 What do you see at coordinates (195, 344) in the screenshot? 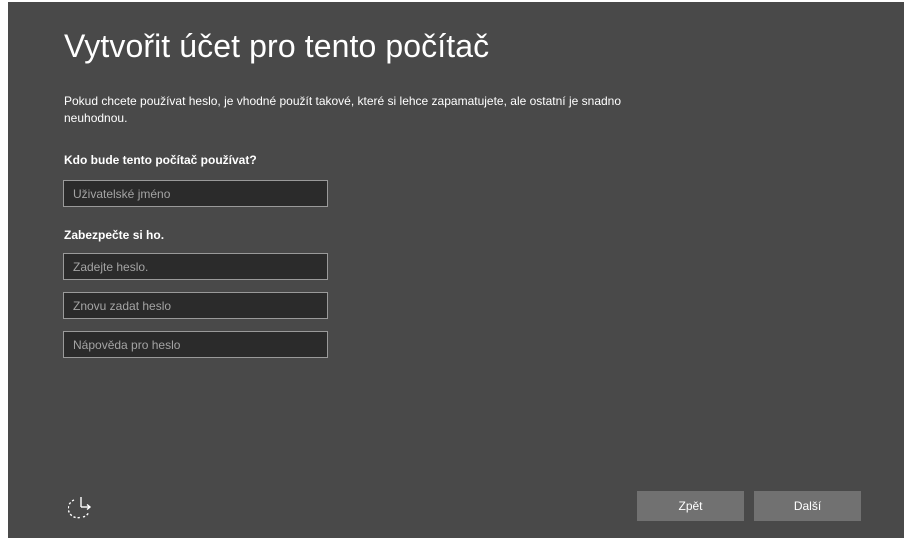
I see `password-hint-field` at bounding box center [195, 344].